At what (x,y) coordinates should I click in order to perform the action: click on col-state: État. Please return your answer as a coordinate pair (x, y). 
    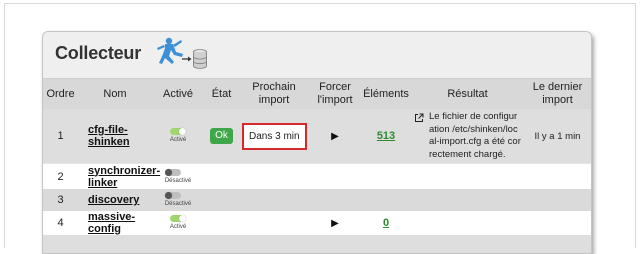
    Looking at the image, I should click on (221, 94).